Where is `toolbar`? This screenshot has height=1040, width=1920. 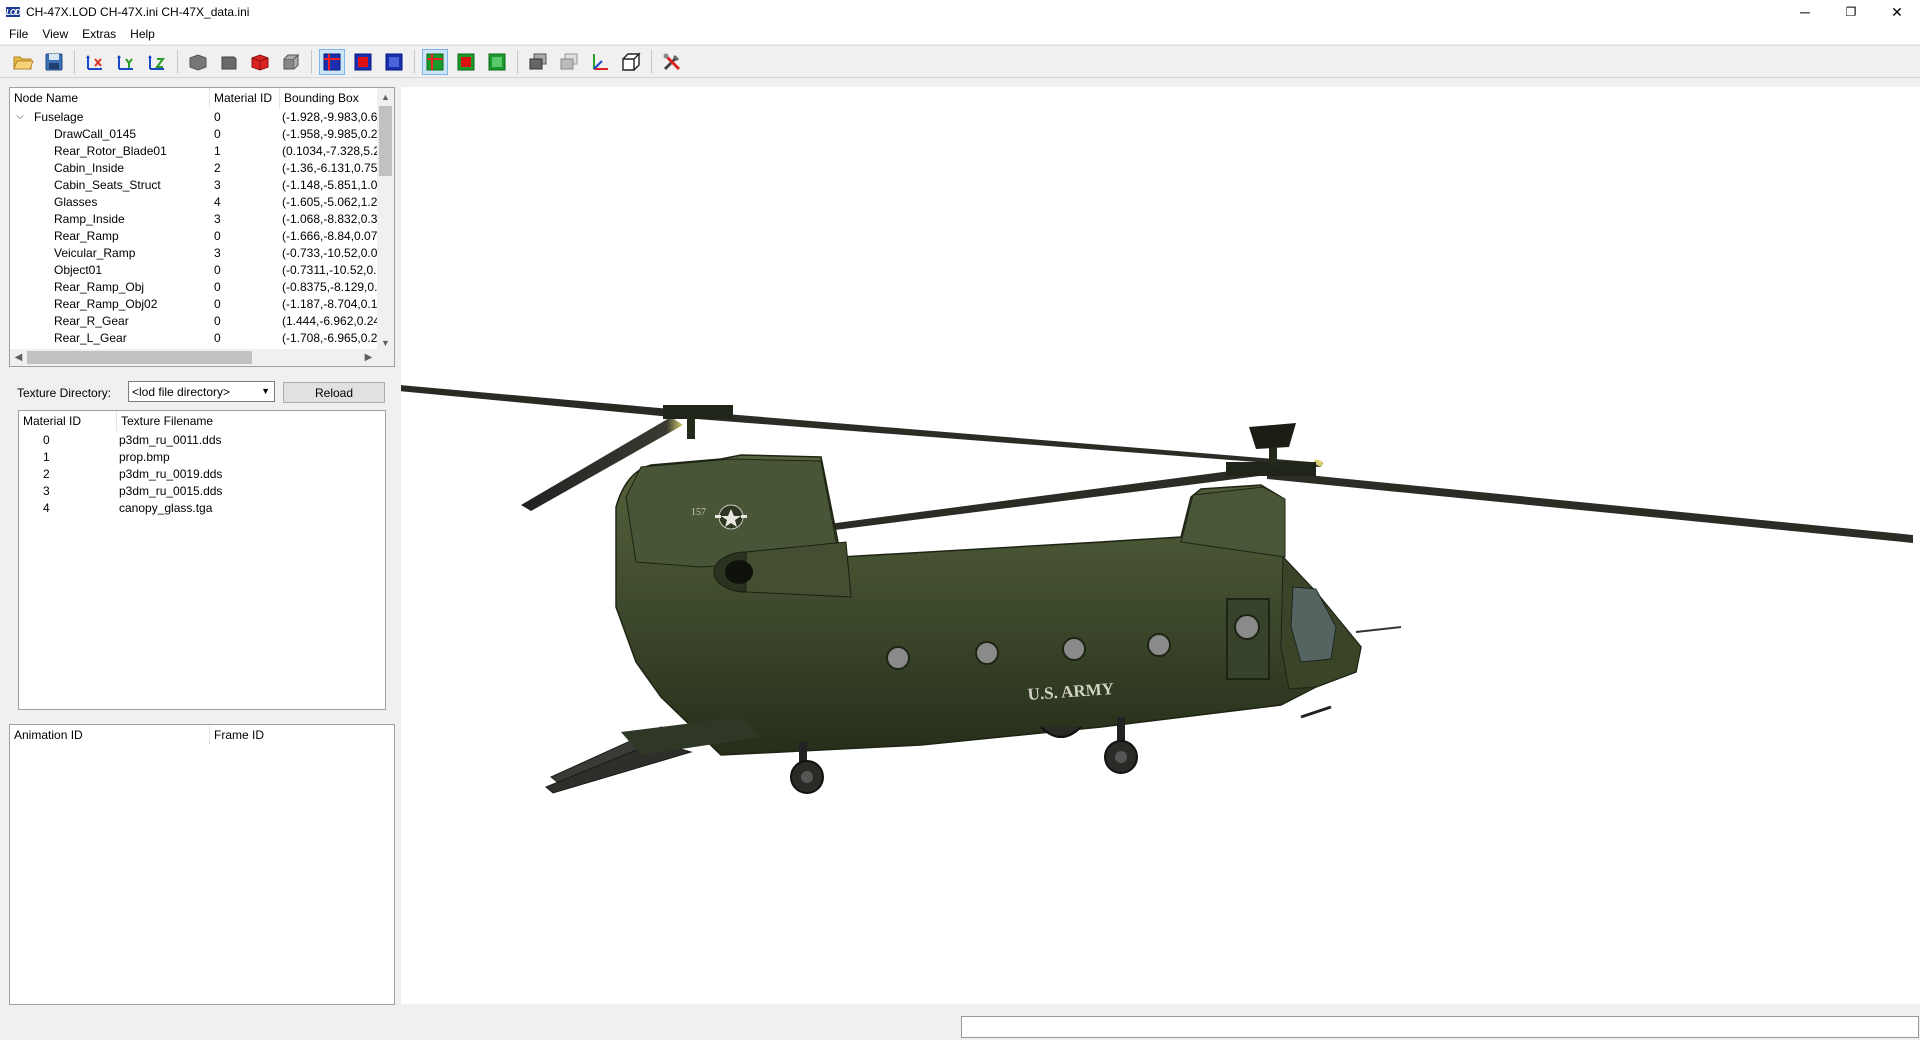
toolbar is located at coordinates (960, 61).